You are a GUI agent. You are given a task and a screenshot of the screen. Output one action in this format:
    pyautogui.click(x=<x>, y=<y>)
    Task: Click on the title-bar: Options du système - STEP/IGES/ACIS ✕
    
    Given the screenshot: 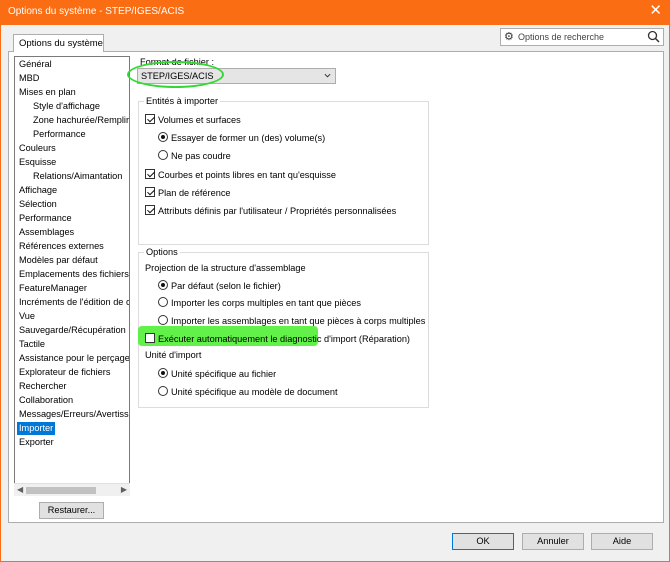 What is the action you would take?
    pyautogui.click(x=335, y=12)
    